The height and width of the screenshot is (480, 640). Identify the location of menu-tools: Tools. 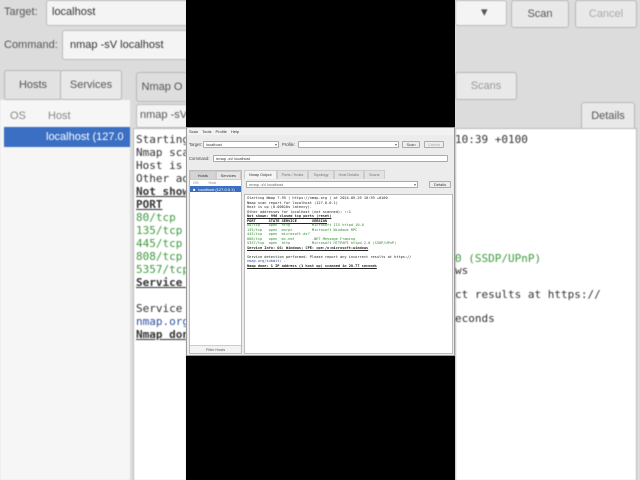
(206, 131).